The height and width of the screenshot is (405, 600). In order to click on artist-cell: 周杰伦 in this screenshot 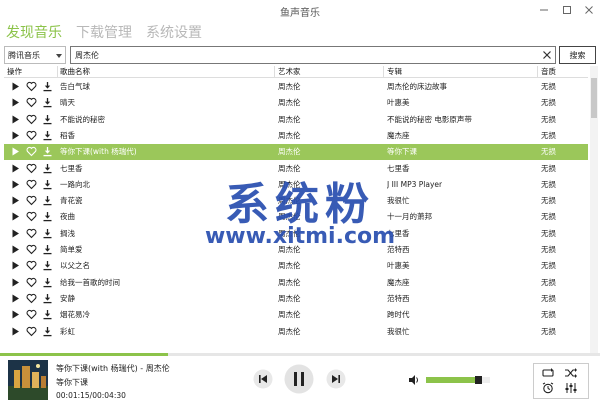, I will do `click(289, 119)`.